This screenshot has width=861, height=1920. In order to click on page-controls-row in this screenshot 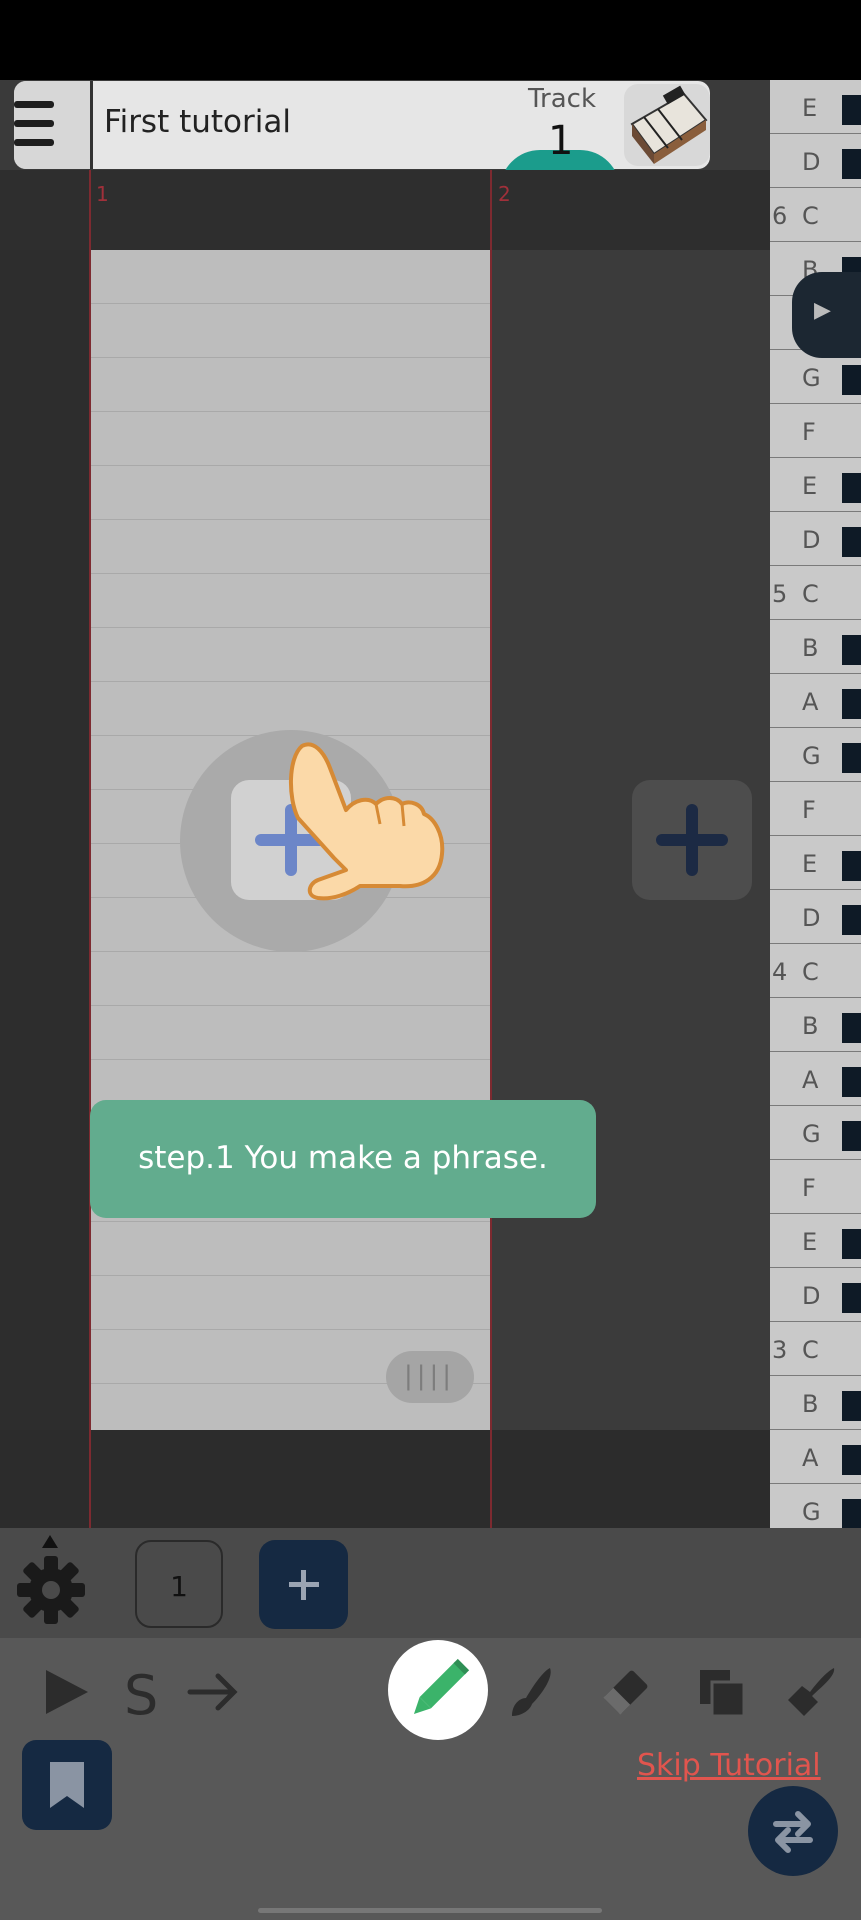, I will do `click(430, 1583)`.